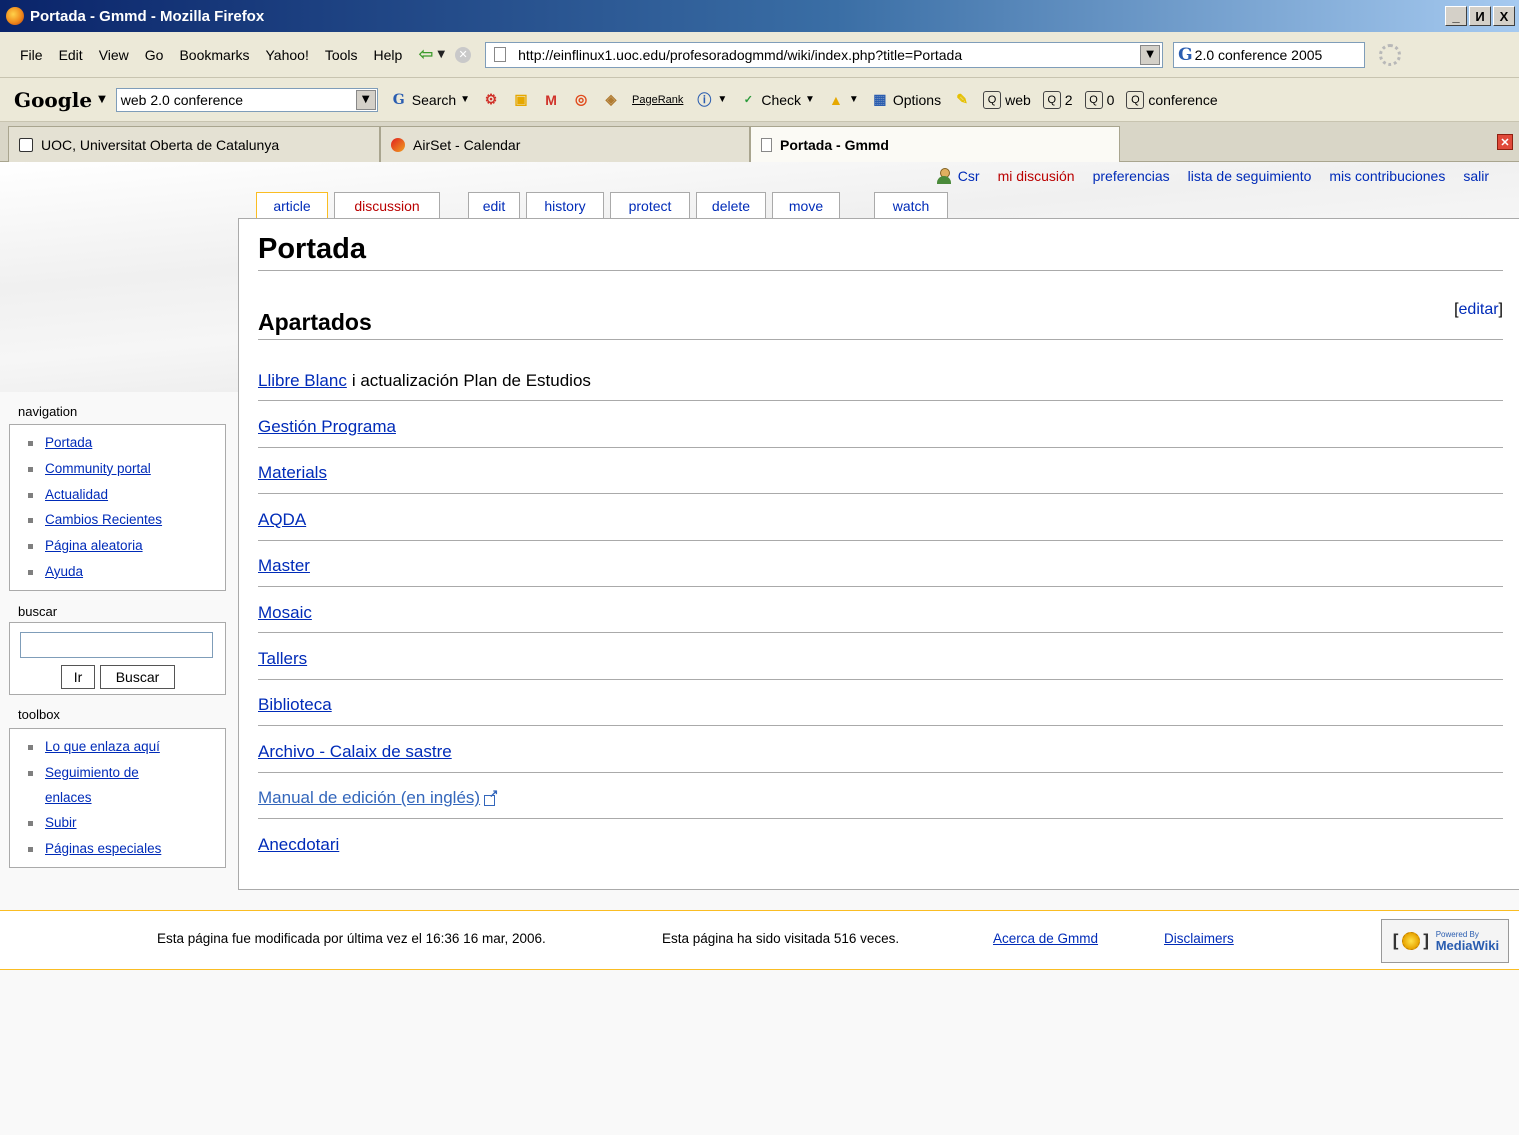 The image size is (1519, 1135). Describe the element at coordinates (1099, 99) in the screenshot. I see `word-find-0: Q 0` at that location.